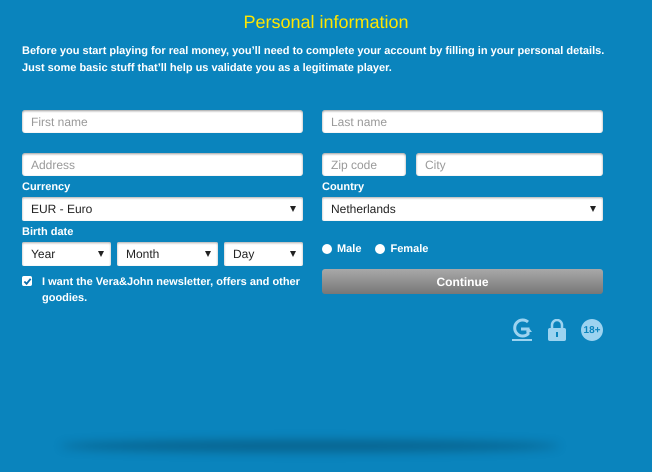 Image resolution: width=652 pixels, height=472 pixels. I want to click on intro-text: Before you start playing for real money, you’ll need to complete your account by filling in your personal details. Just some basic stuff that’ll help us validate you as a legitimate player., so click(314, 60).